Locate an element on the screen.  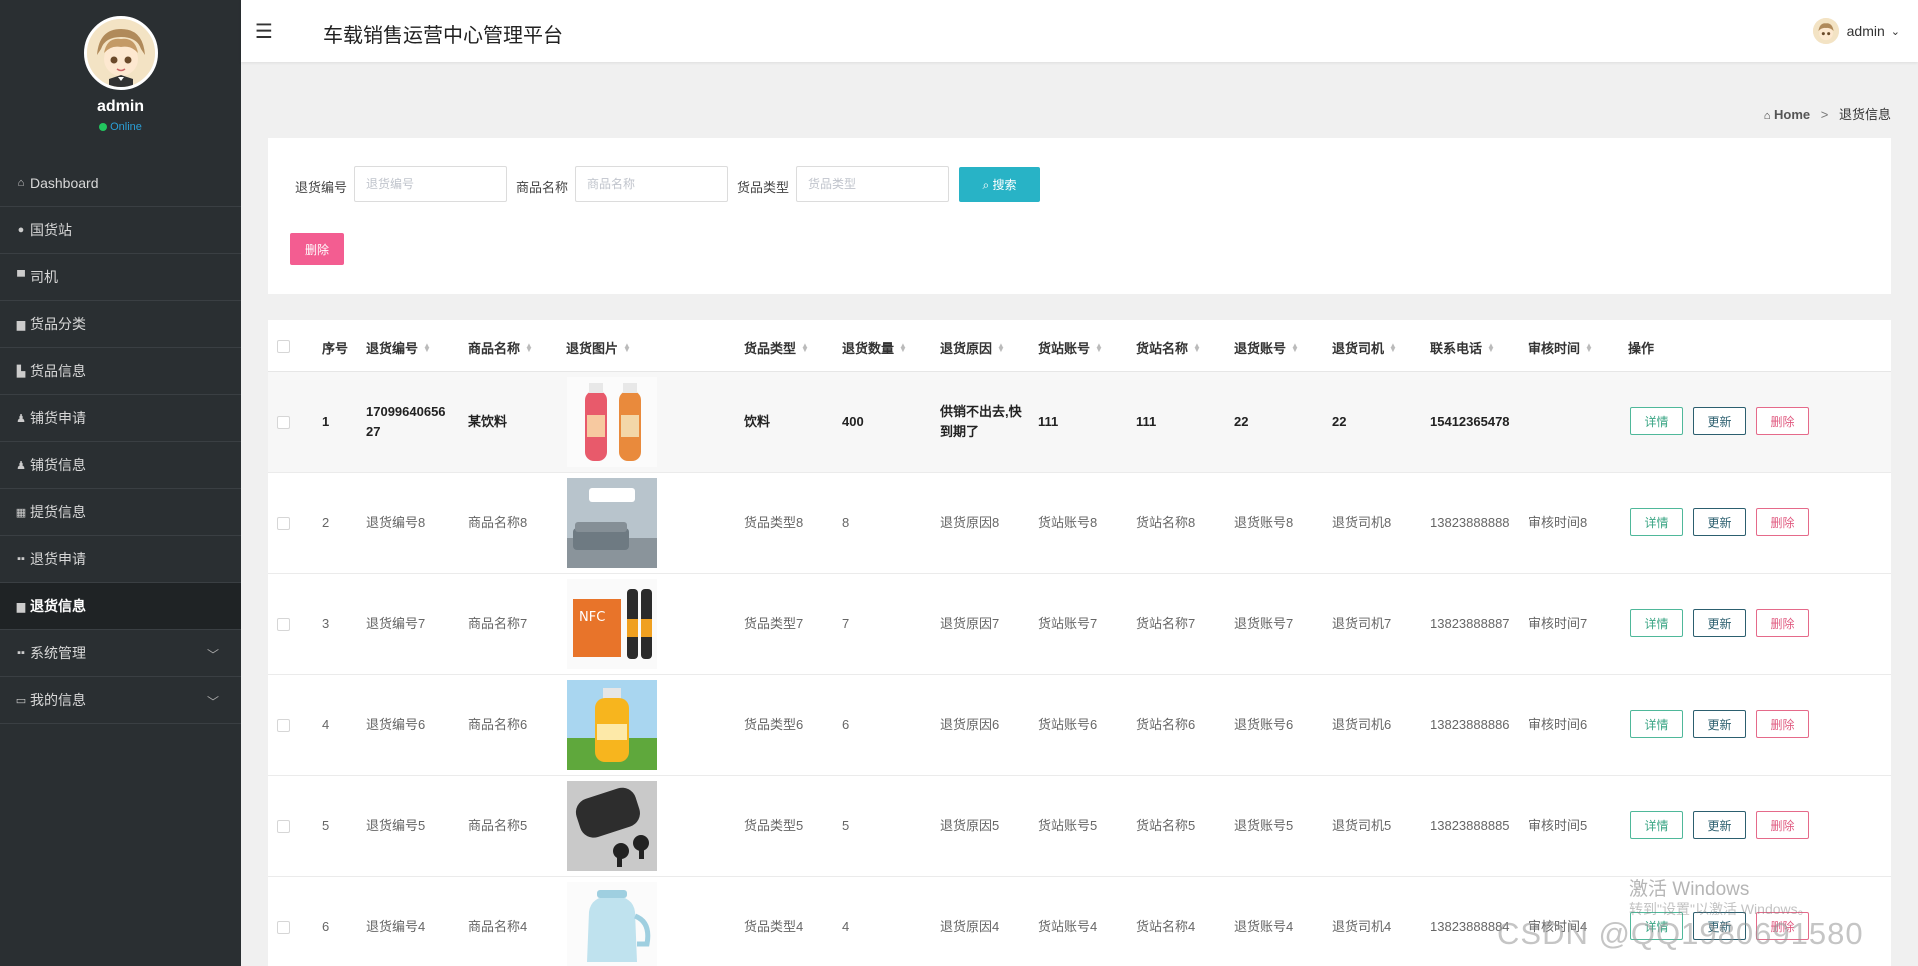
cell-station_name: 货站名称5 is located at coordinates (1166, 825).